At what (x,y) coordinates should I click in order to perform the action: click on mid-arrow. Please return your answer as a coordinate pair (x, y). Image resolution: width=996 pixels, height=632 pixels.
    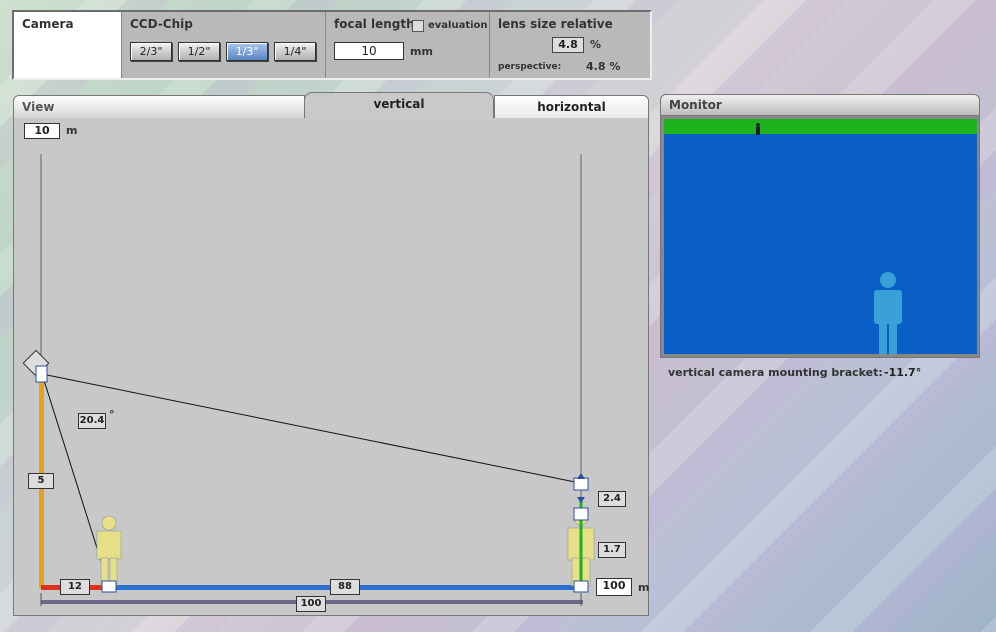
    Looking at the image, I should click on (581, 500).